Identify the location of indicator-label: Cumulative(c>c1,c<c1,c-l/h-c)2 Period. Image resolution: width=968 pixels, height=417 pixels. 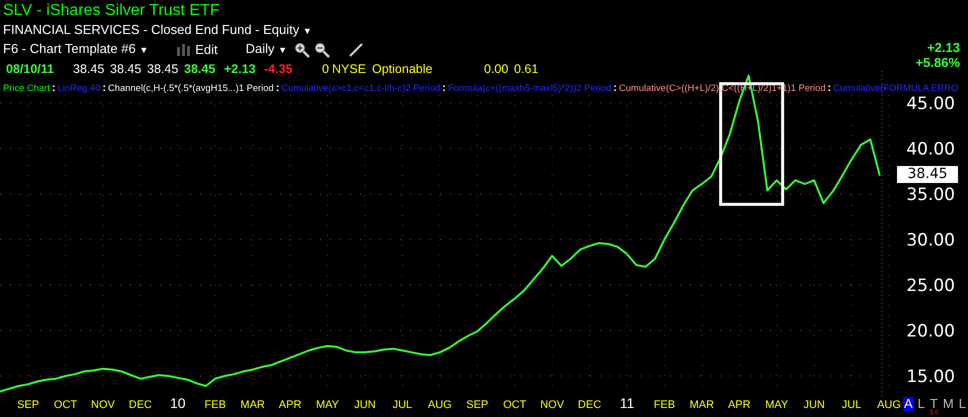
(360, 87).